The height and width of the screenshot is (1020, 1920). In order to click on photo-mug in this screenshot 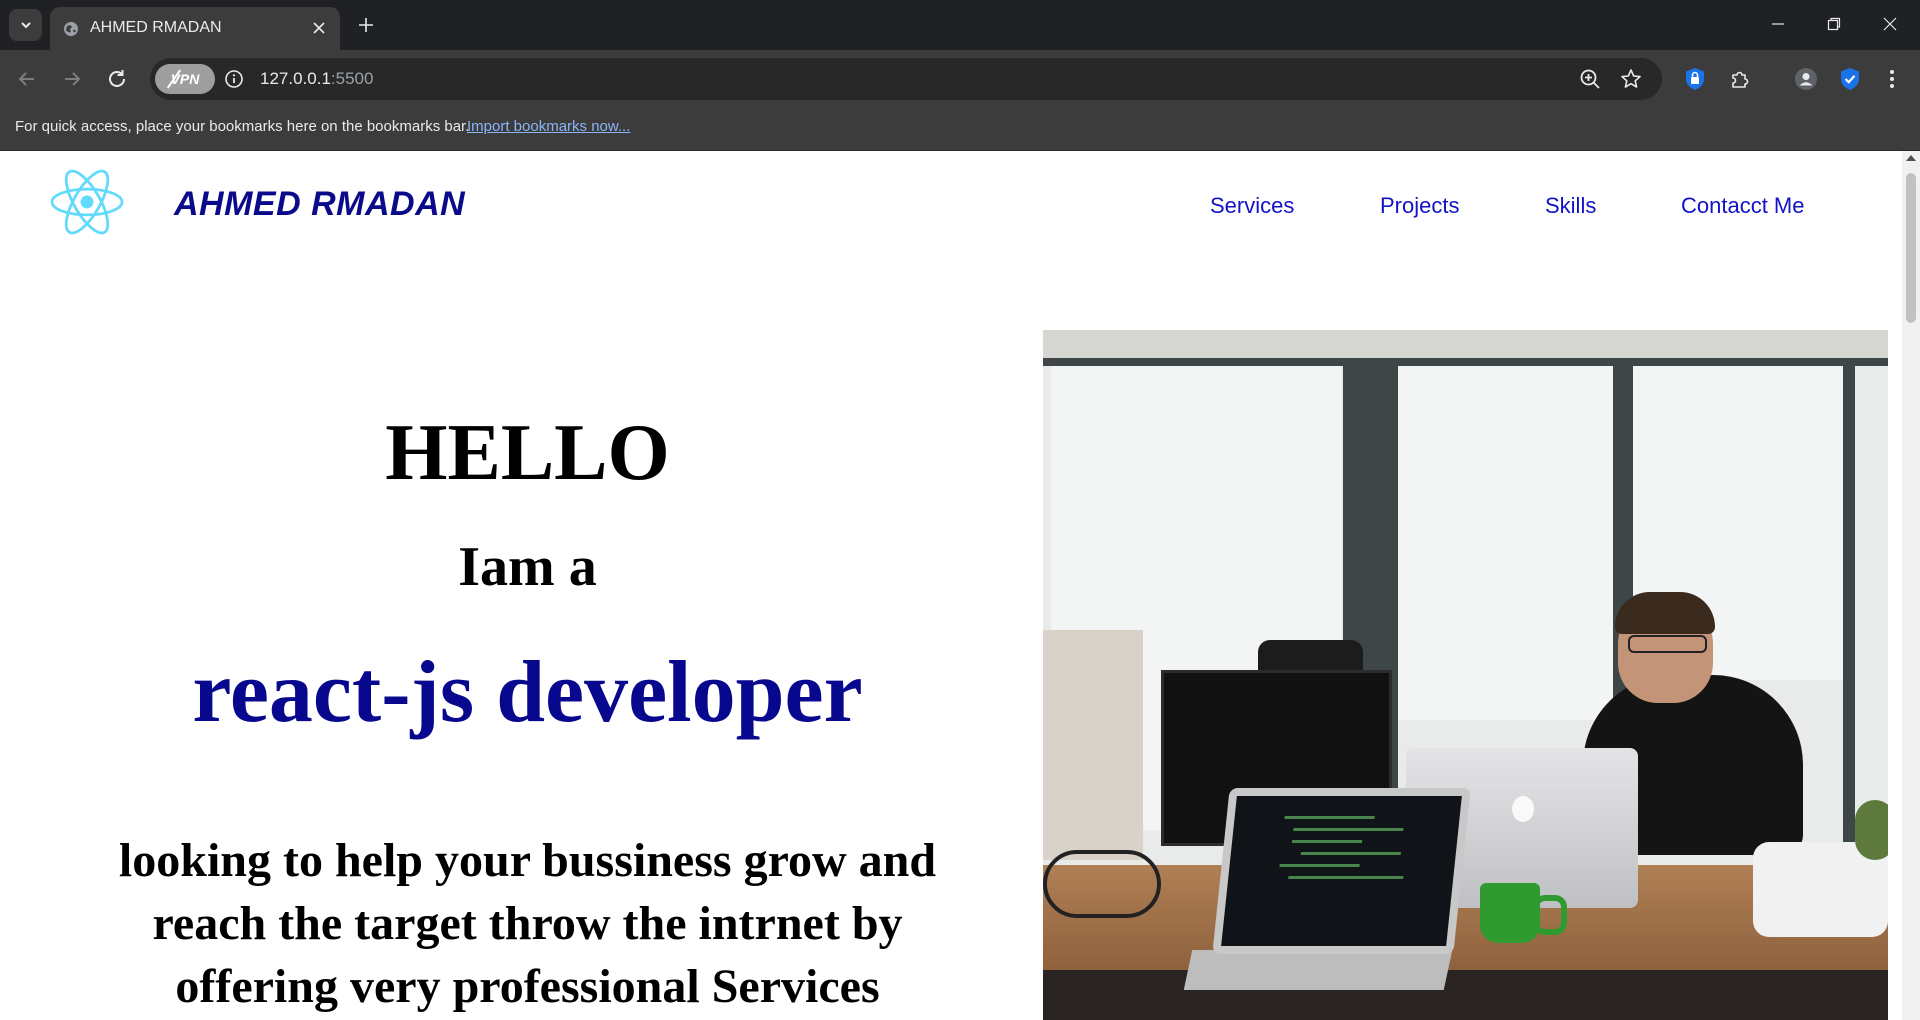, I will do `click(1510, 913)`.